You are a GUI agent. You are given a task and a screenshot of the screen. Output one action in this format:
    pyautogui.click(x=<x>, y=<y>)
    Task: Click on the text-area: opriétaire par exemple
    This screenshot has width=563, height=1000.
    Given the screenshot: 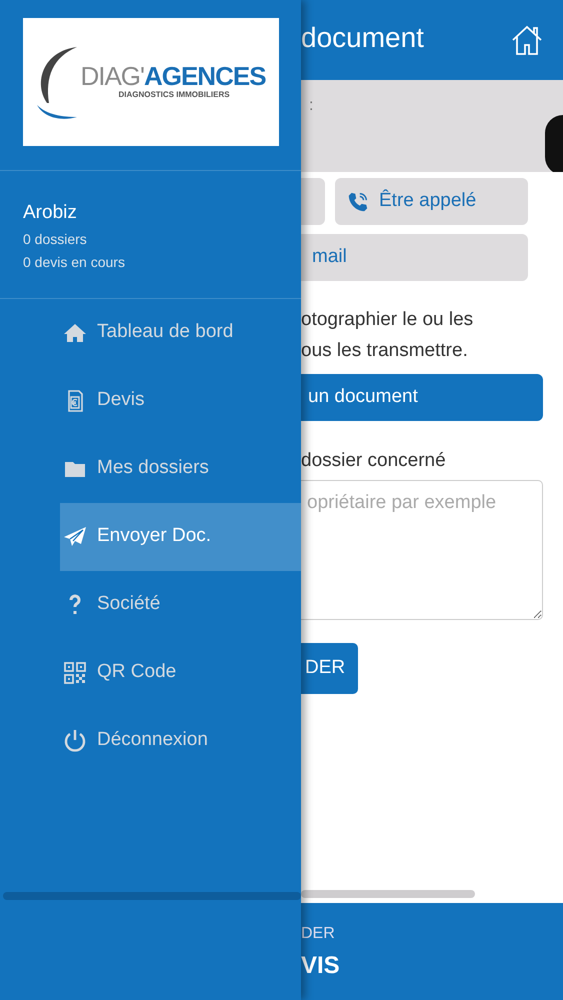 What is the action you would take?
    pyautogui.click(x=422, y=550)
    